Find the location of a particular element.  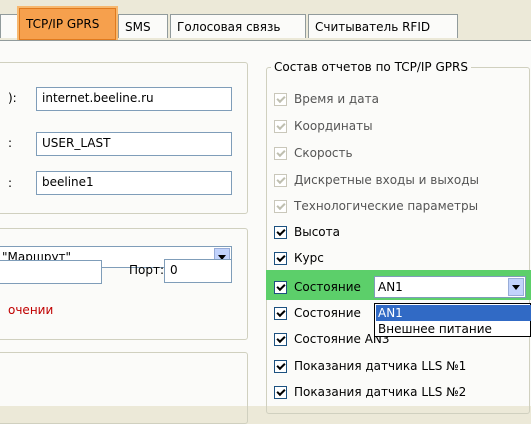

tab-sms: SMS is located at coordinates (143, 26).